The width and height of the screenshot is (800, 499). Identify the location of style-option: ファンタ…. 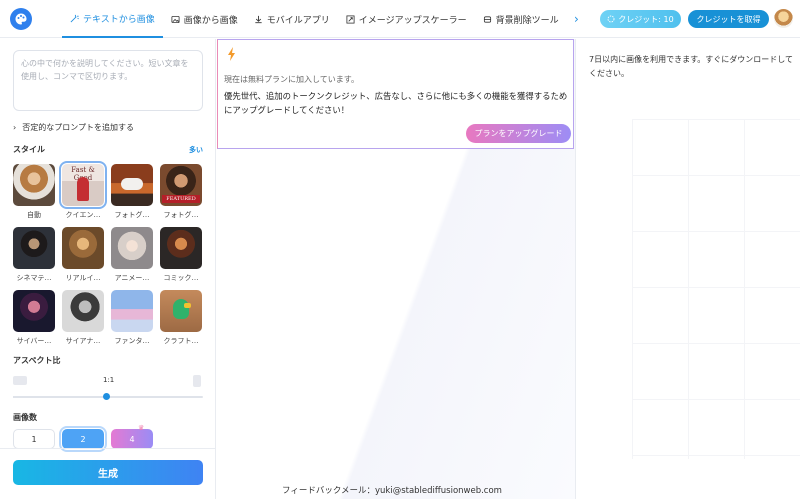
(132, 318).